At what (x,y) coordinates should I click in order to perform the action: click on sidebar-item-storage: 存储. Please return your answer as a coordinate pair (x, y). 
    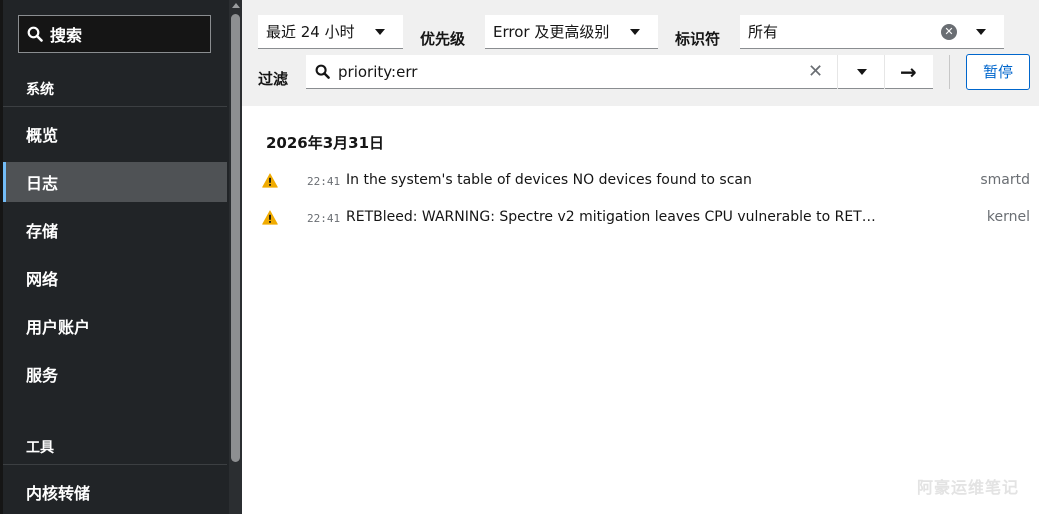
    Looking at the image, I should click on (115, 230).